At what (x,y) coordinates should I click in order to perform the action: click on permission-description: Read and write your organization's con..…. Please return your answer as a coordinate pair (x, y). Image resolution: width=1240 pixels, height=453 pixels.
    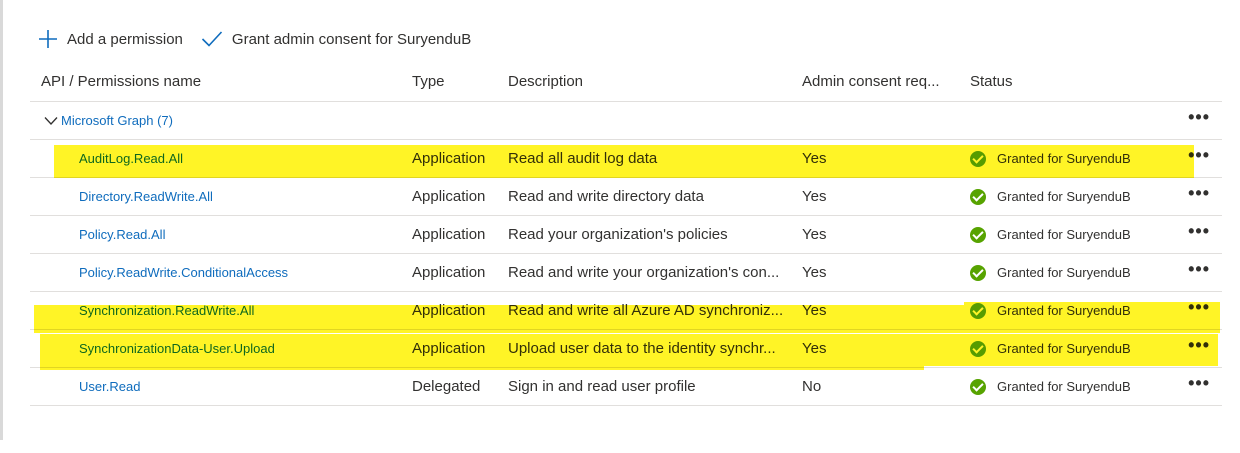
    Looking at the image, I should click on (655, 272).